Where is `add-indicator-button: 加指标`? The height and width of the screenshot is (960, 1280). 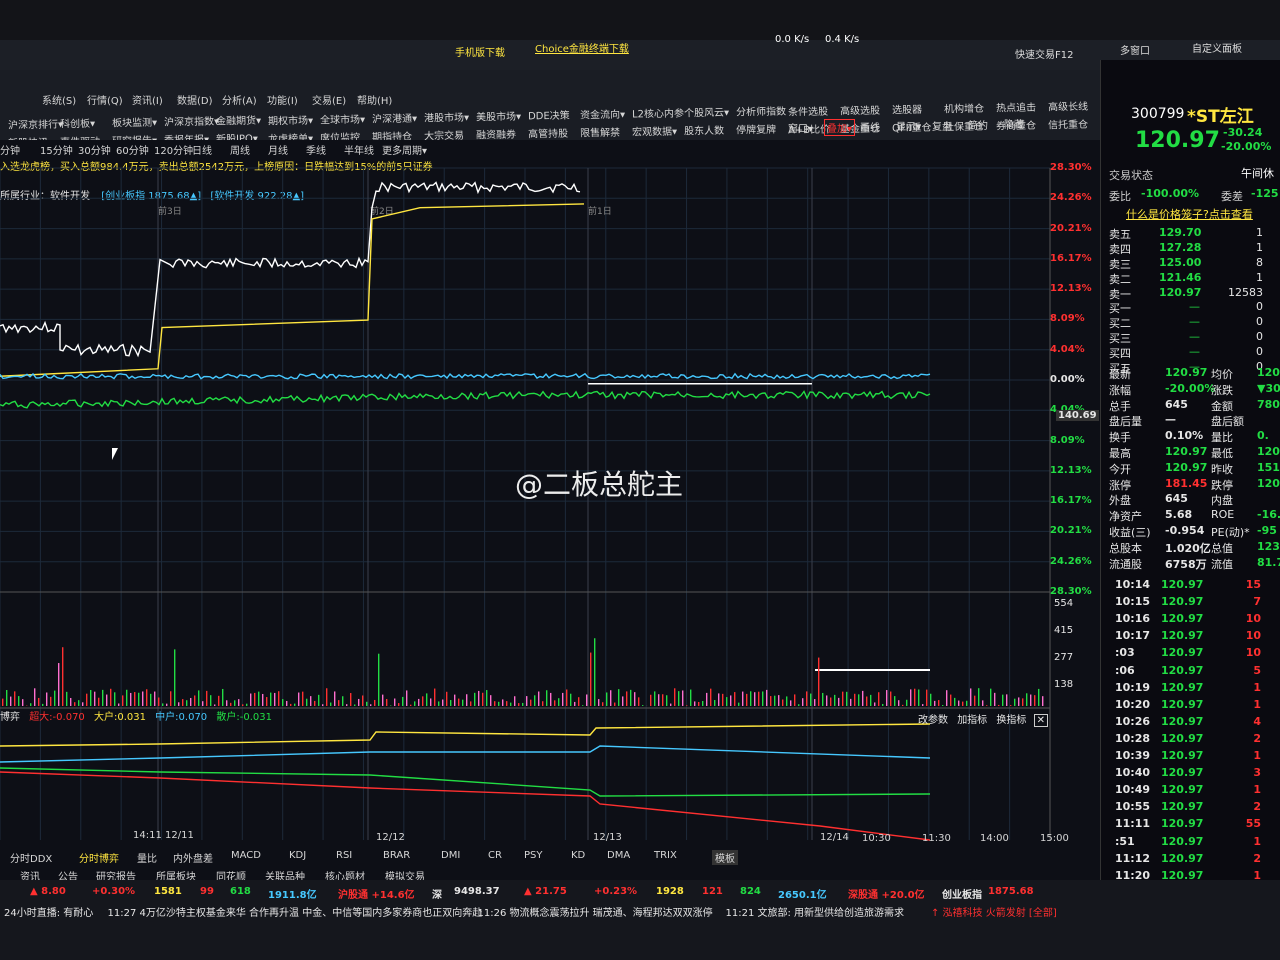 add-indicator-button: 加指标 is located at coordinates (972, 720).